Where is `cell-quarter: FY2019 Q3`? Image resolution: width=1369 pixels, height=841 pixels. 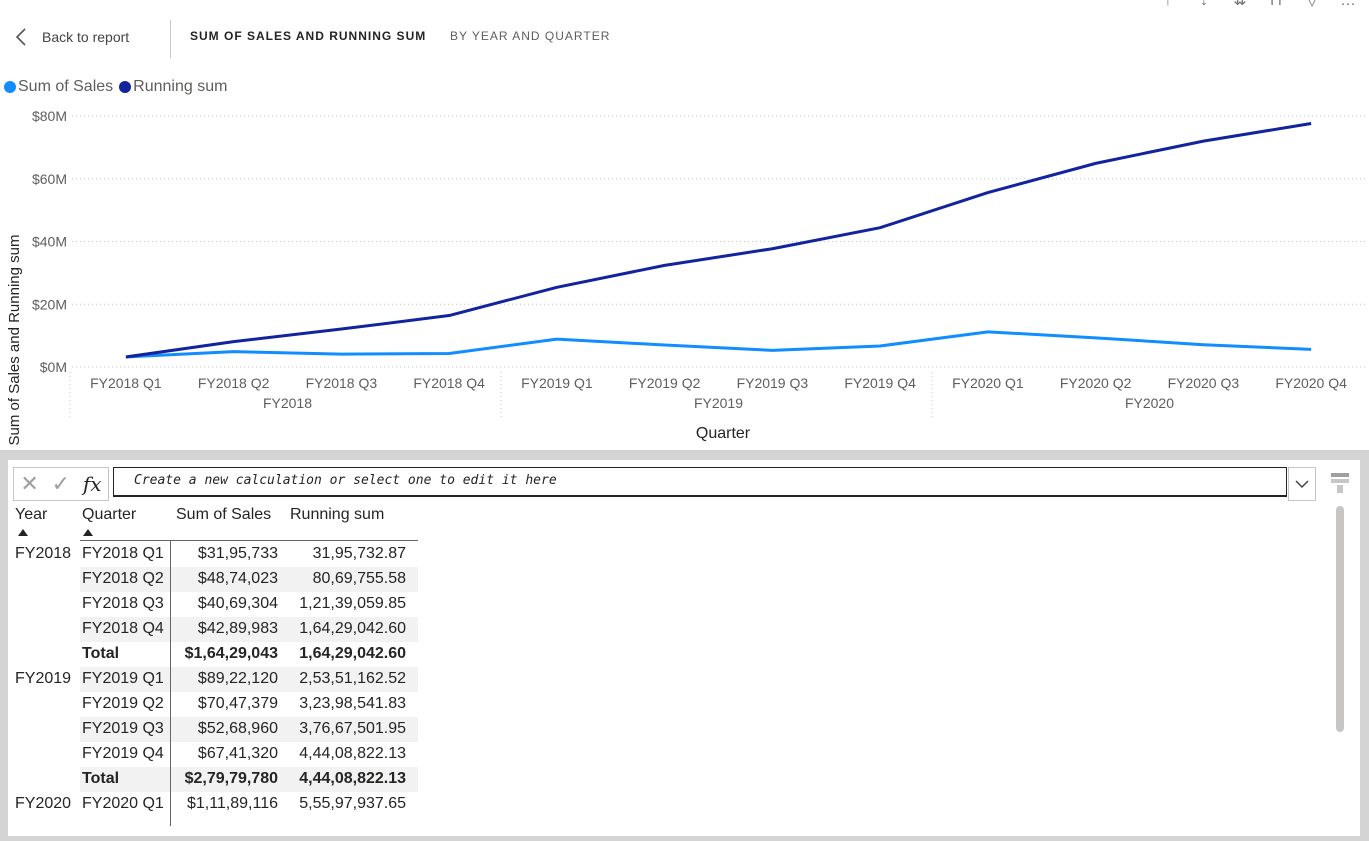
cell-quarter: FY2019 Q3 is located at coordinates (123, 728).